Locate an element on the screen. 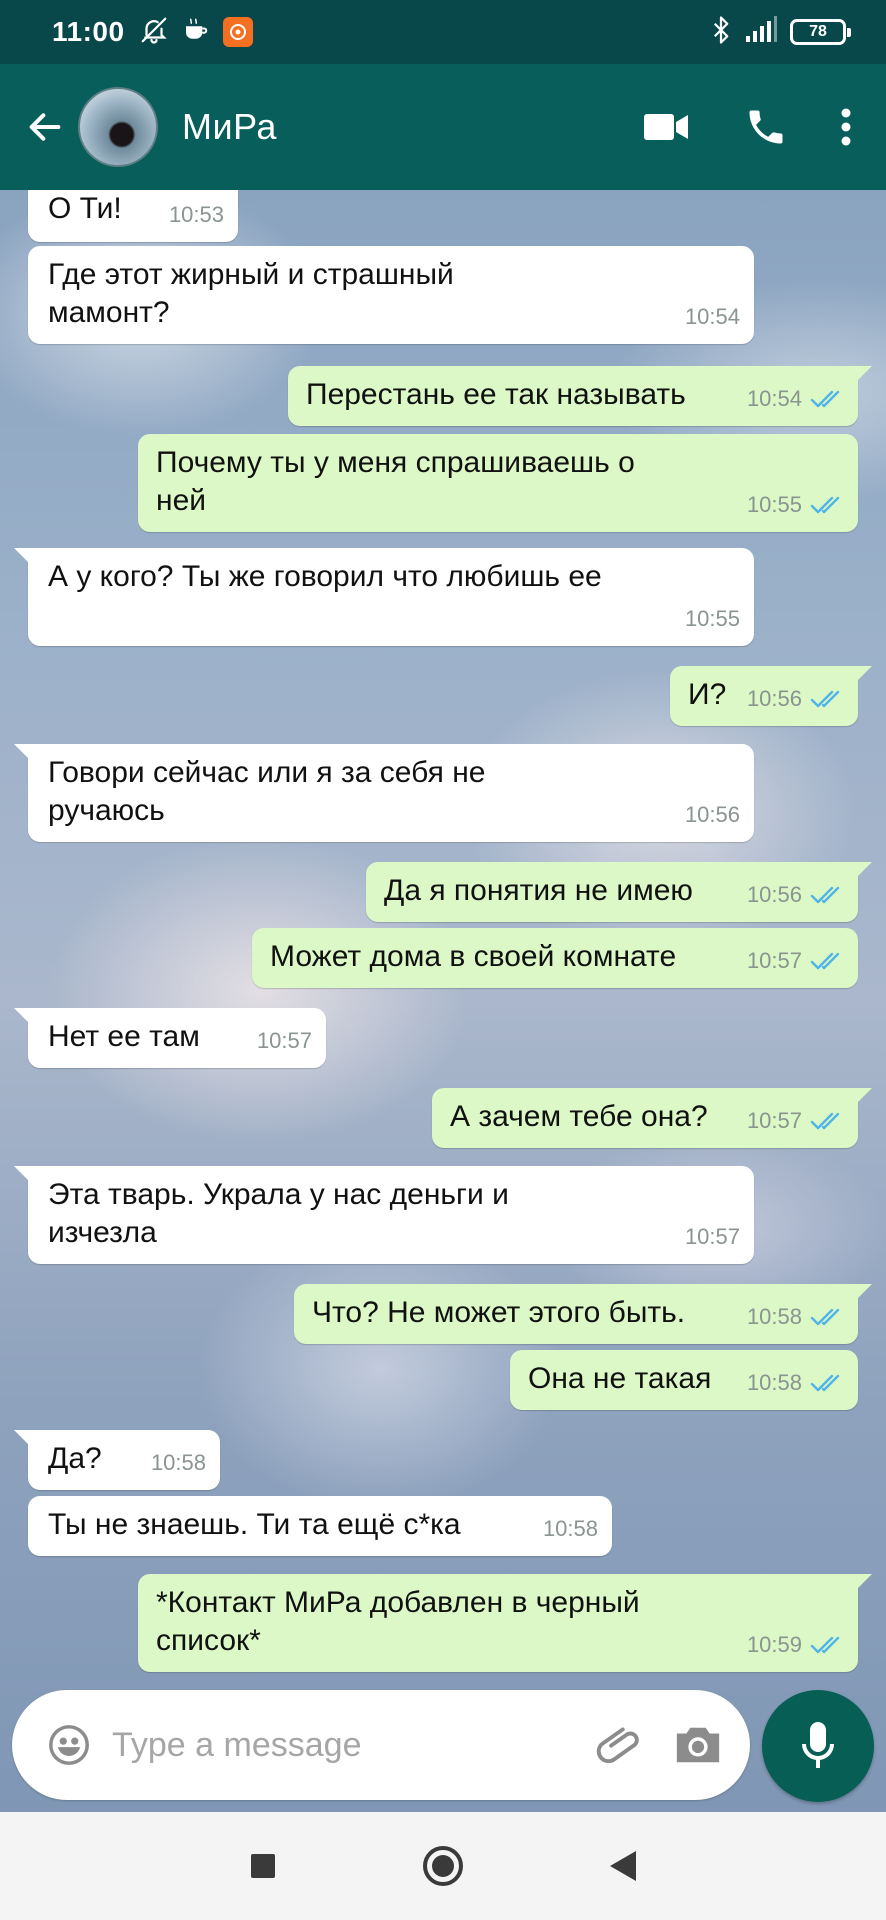  message-outgoing: Перестань ее так называть 10:54 is located at coordinates (580, 396).